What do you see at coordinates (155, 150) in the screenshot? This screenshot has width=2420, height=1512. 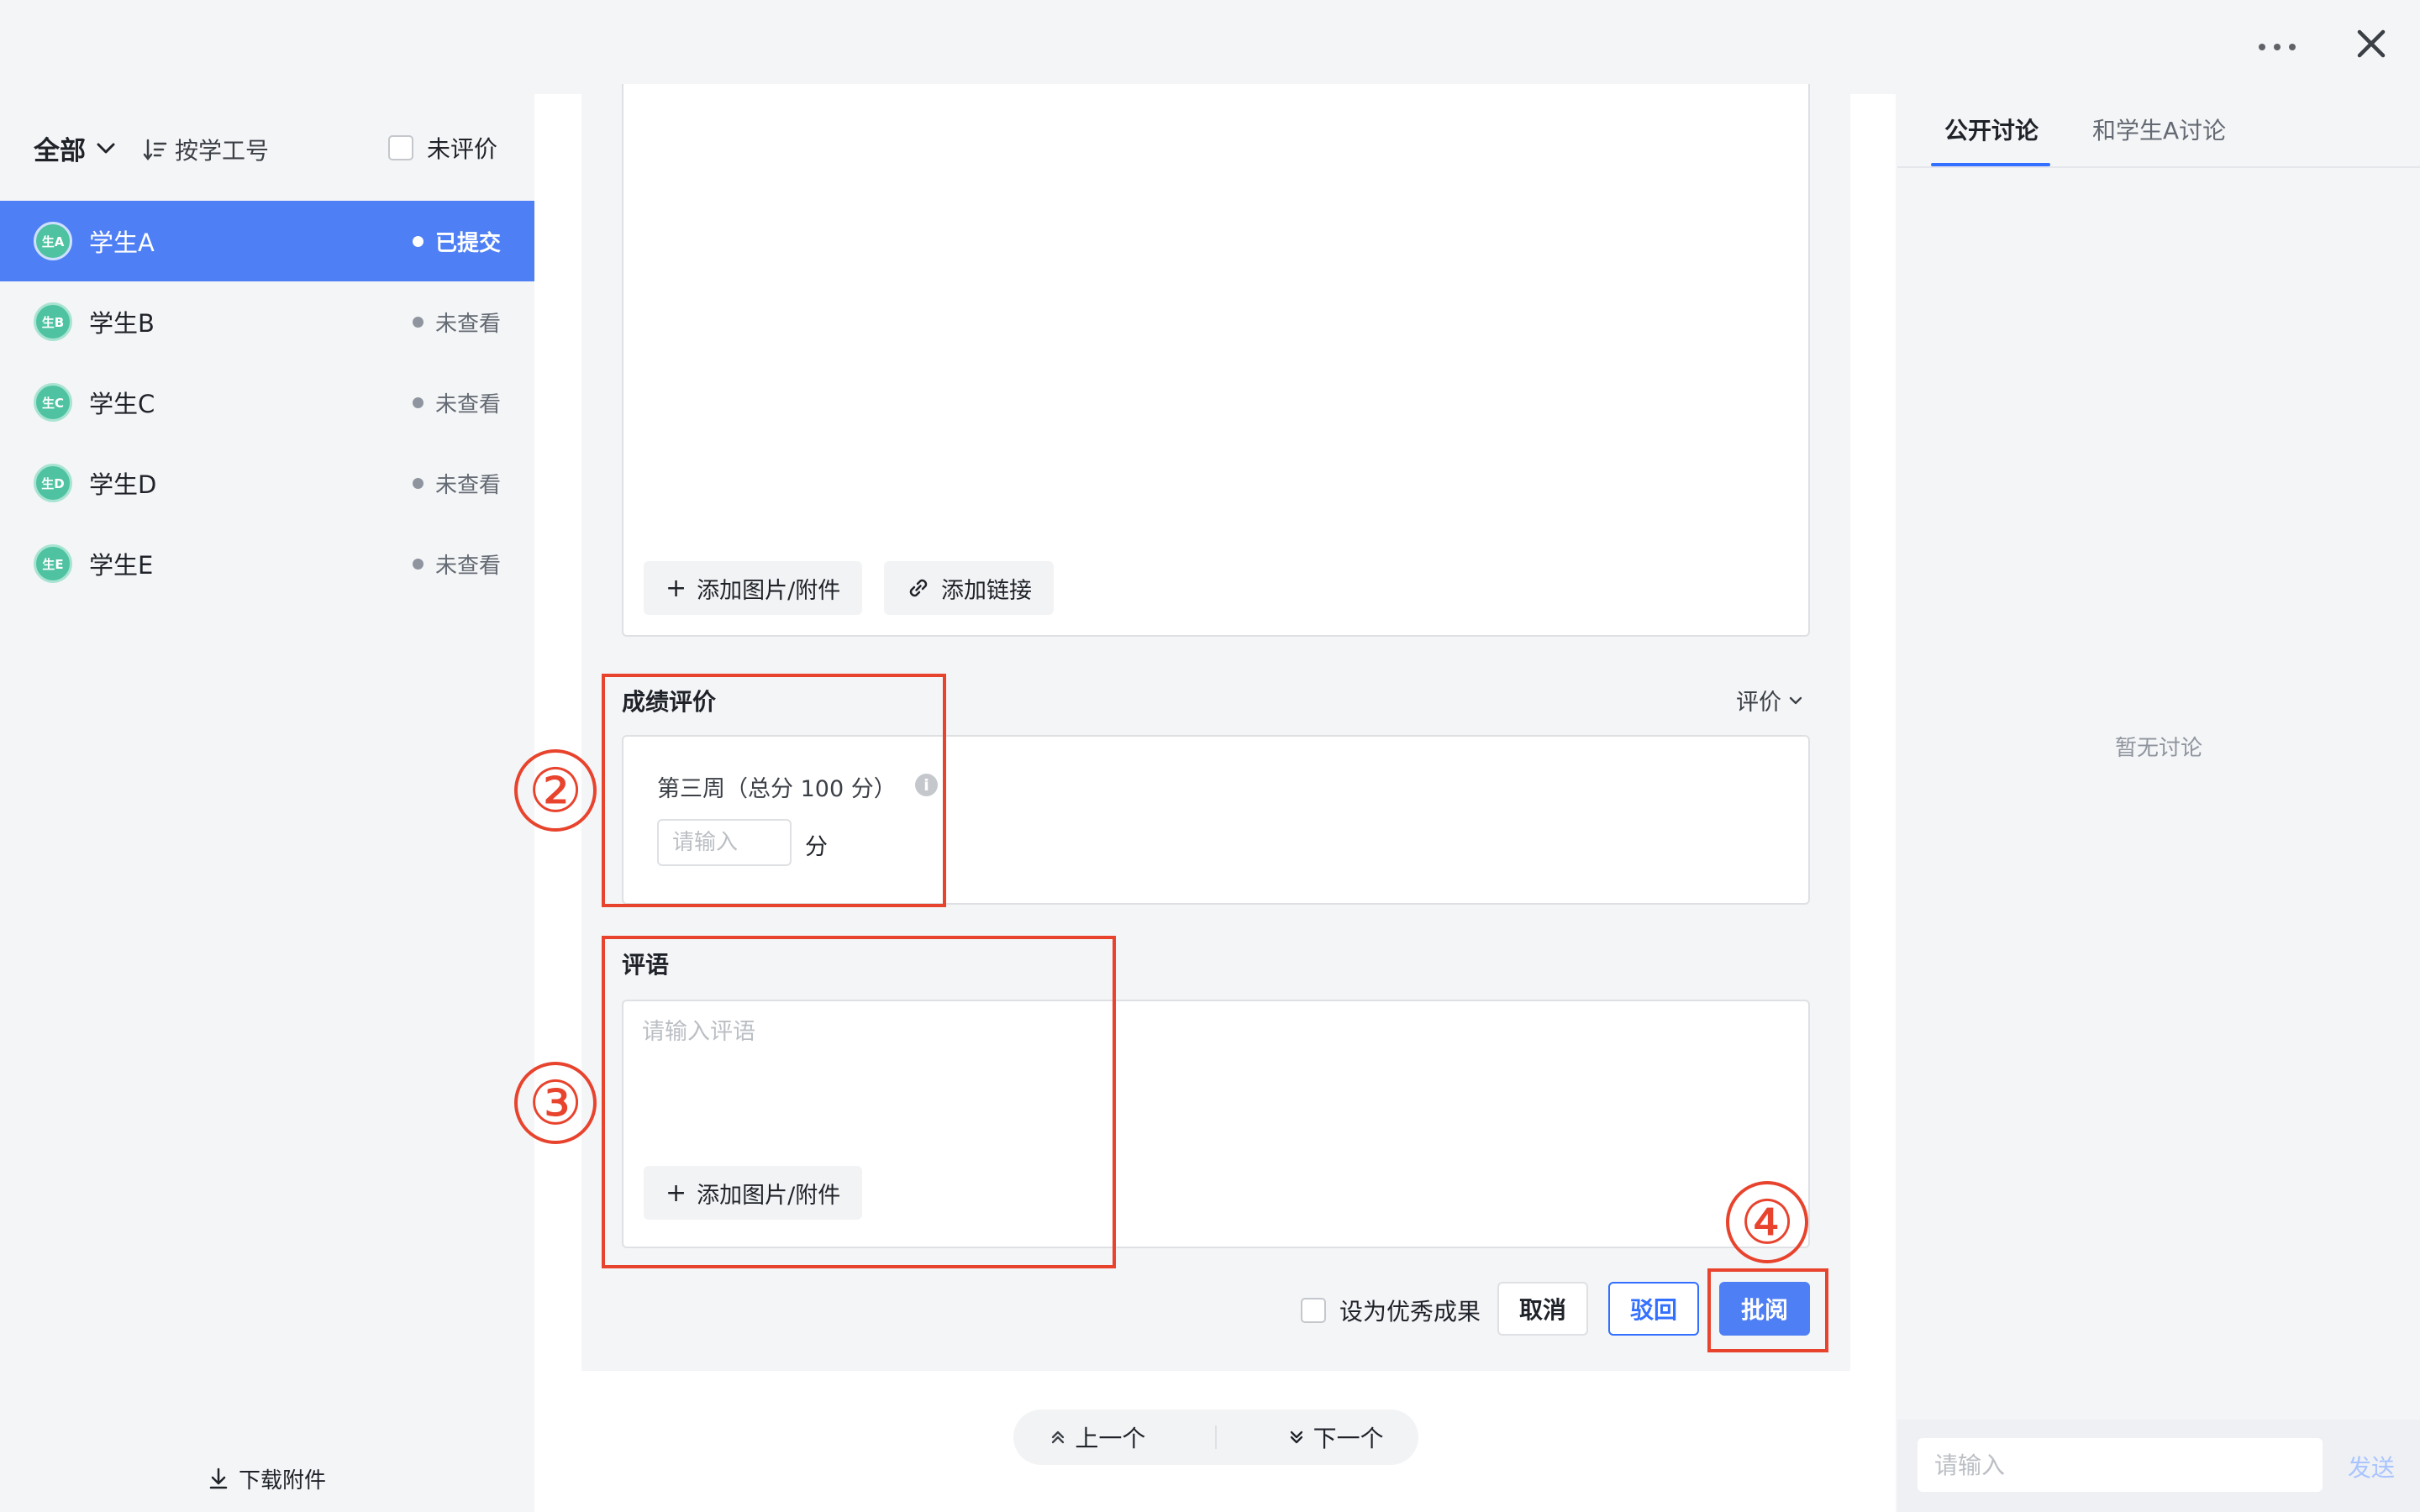 I see `sort-icon` at bounding box center [155, 150].